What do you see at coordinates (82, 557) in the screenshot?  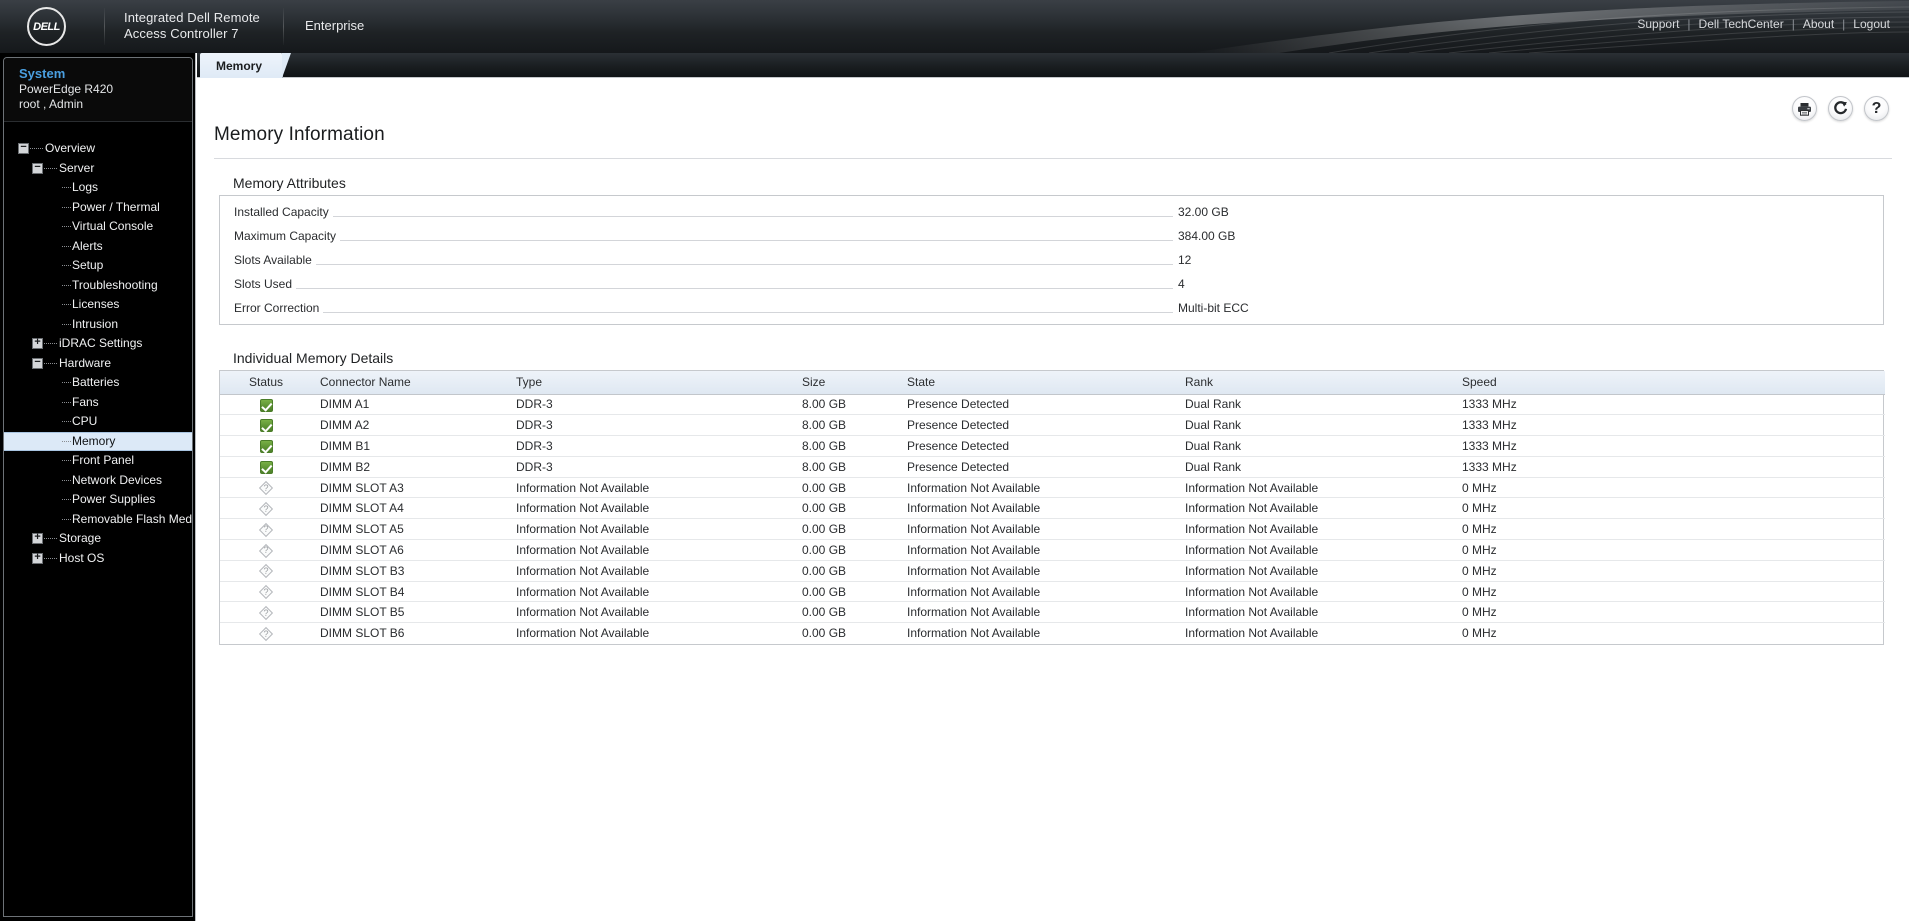 I see `sidebar-item-label: Host OS` at bounding box center [82, 557].